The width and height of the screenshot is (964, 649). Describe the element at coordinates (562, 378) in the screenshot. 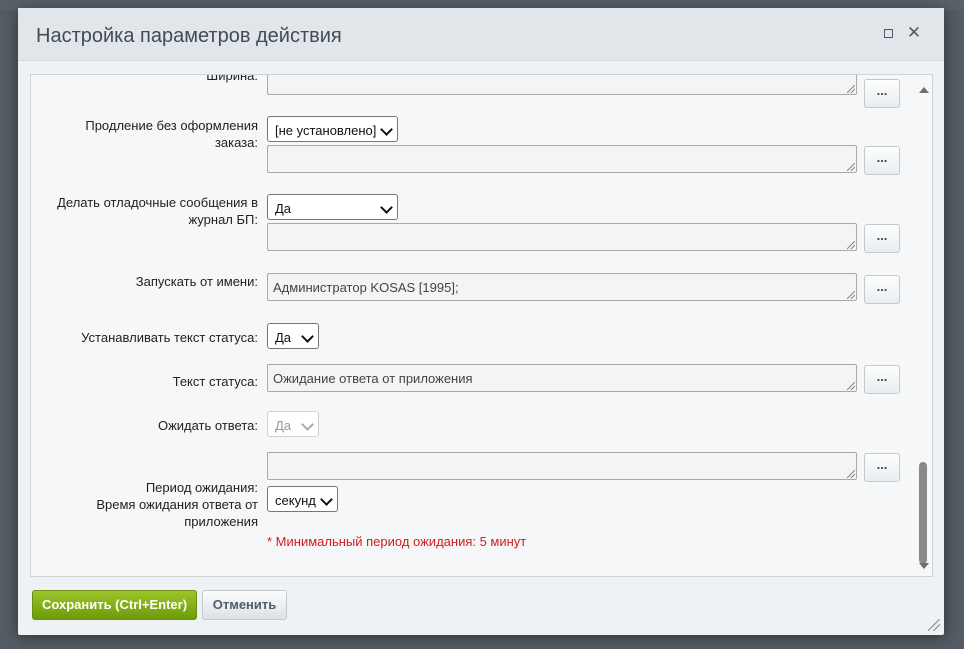

I see `status-text-field: Ожидание ответа от приложения` at that location.